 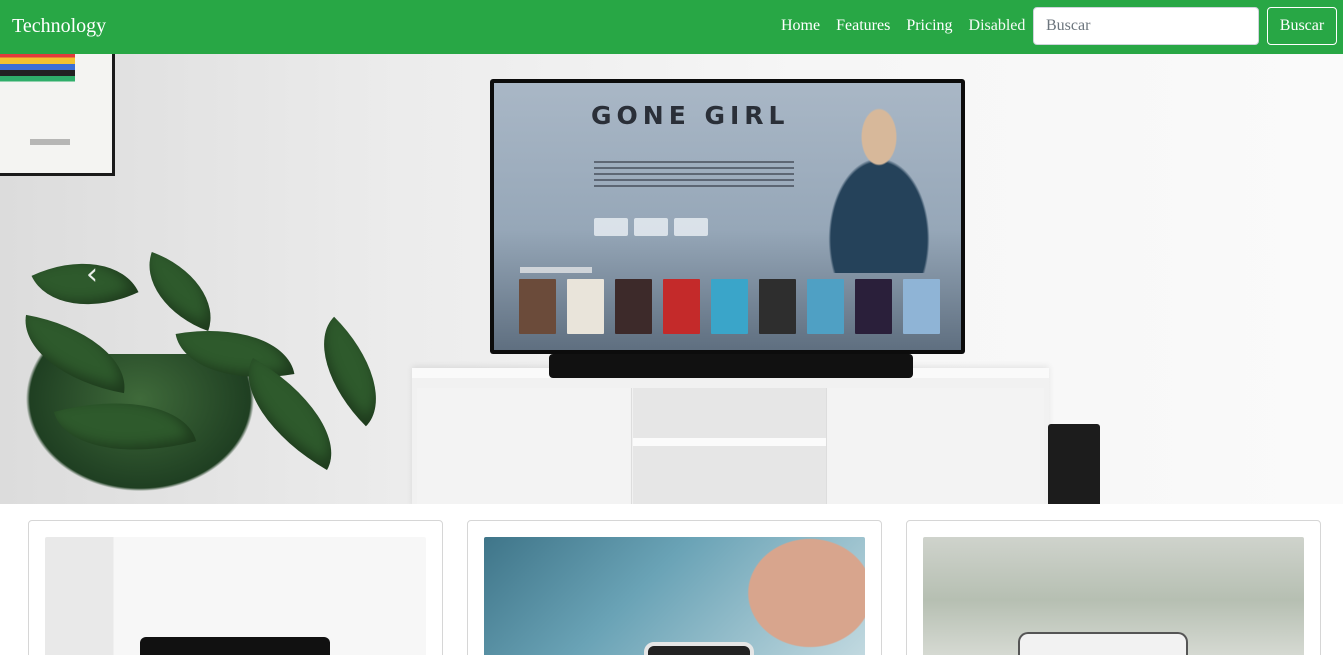 What do you see at coordinates (877, 188) in the screenshot?
I see `tv-screen-person` at bounding box center [877, 188].